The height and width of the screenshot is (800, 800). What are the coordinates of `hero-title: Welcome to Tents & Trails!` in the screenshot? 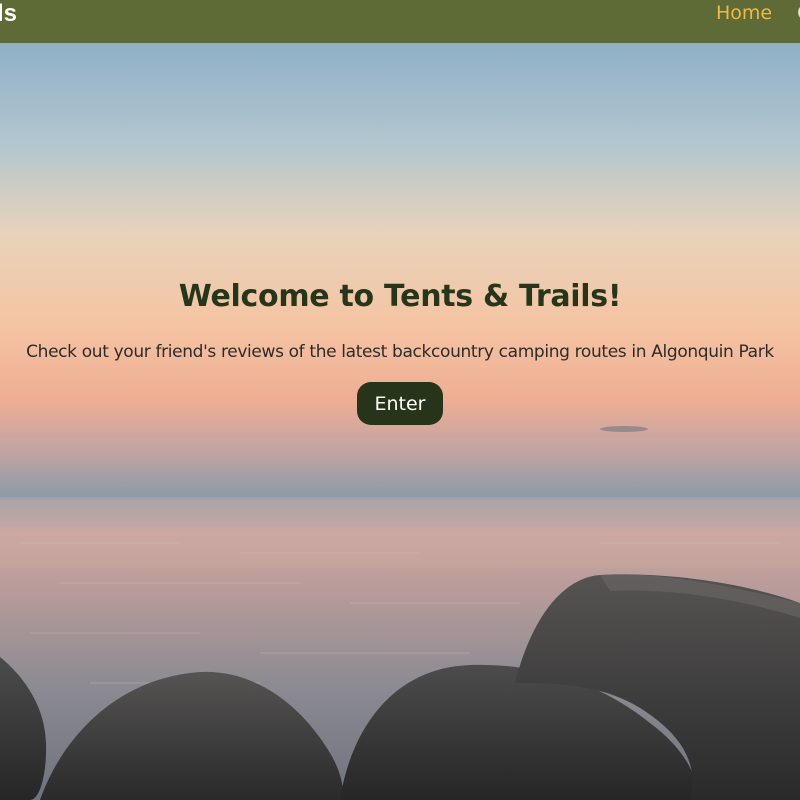 It's located at (400, 296).